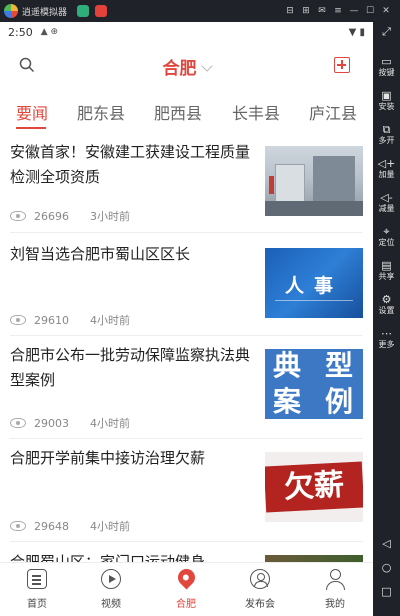 The width and height of the screenshot is (400, 616). Describe the element at coordinates (37, 589) in the screenshot. I see `nav-home: 首页` at that location.